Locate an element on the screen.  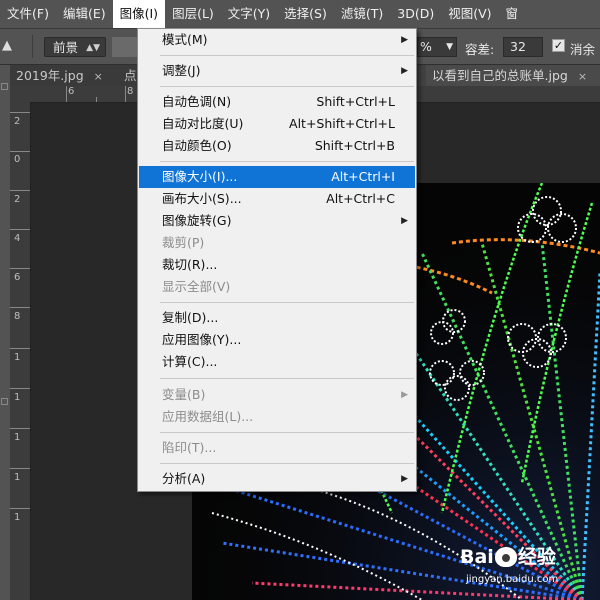
tab-2019: 2019年.jpg × is located at coordinates (67, 75).